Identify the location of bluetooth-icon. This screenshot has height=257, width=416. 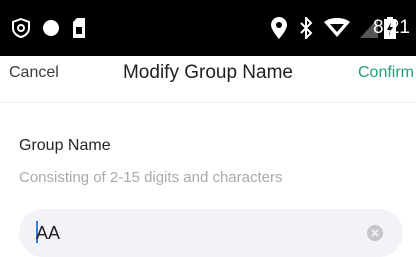
(306, 28).